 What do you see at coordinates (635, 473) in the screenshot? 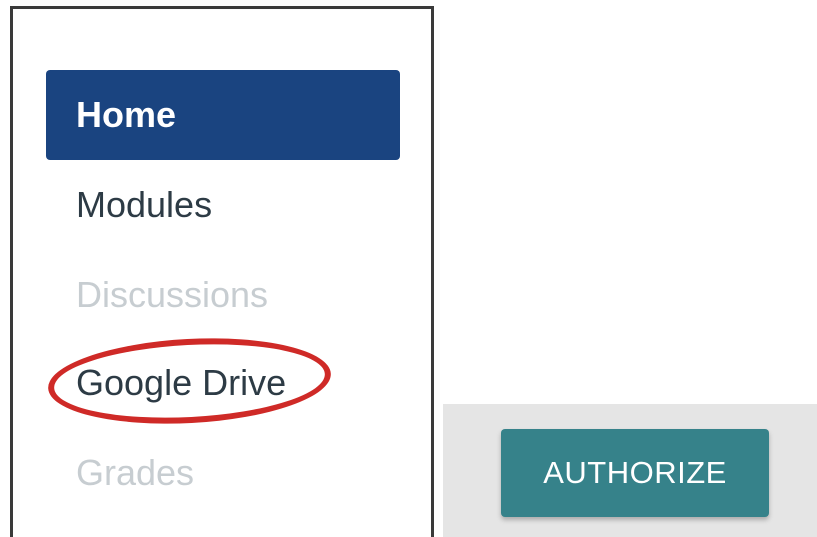
I see `authorize-button: AUTHORIZE` at bounding box center [635, 473].